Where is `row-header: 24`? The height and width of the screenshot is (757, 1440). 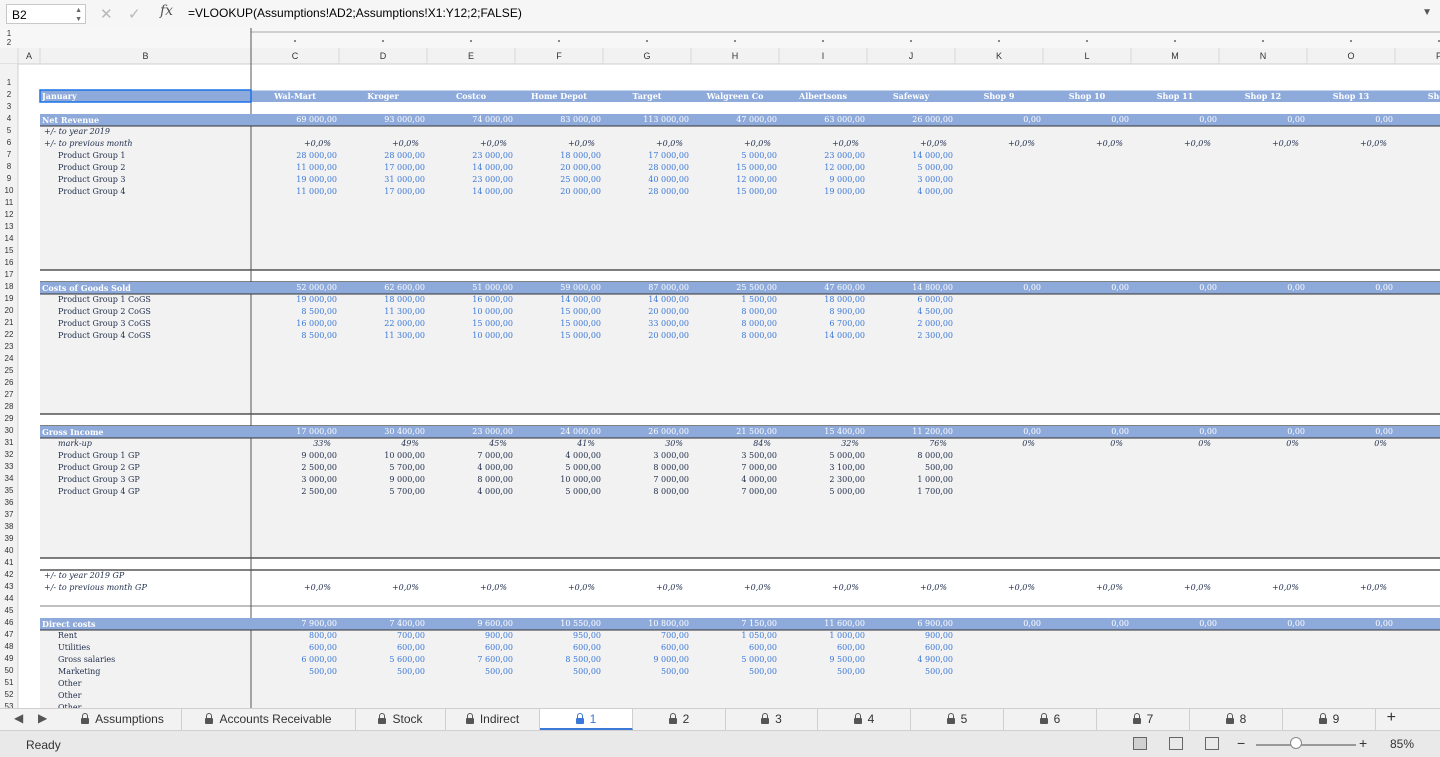
row-header: 24 is located at coordinates (9, 359).